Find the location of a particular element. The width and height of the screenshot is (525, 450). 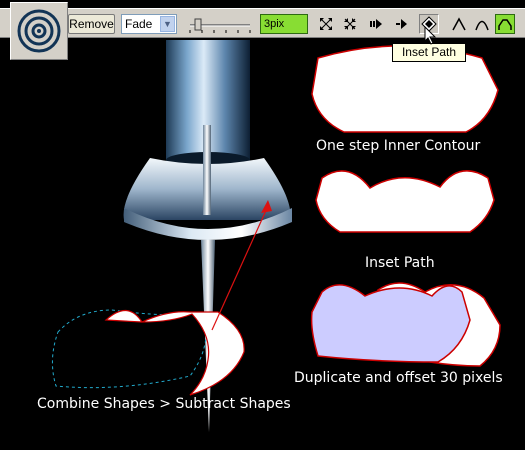

fast-steps-icon is located at coordinates (377, 24).